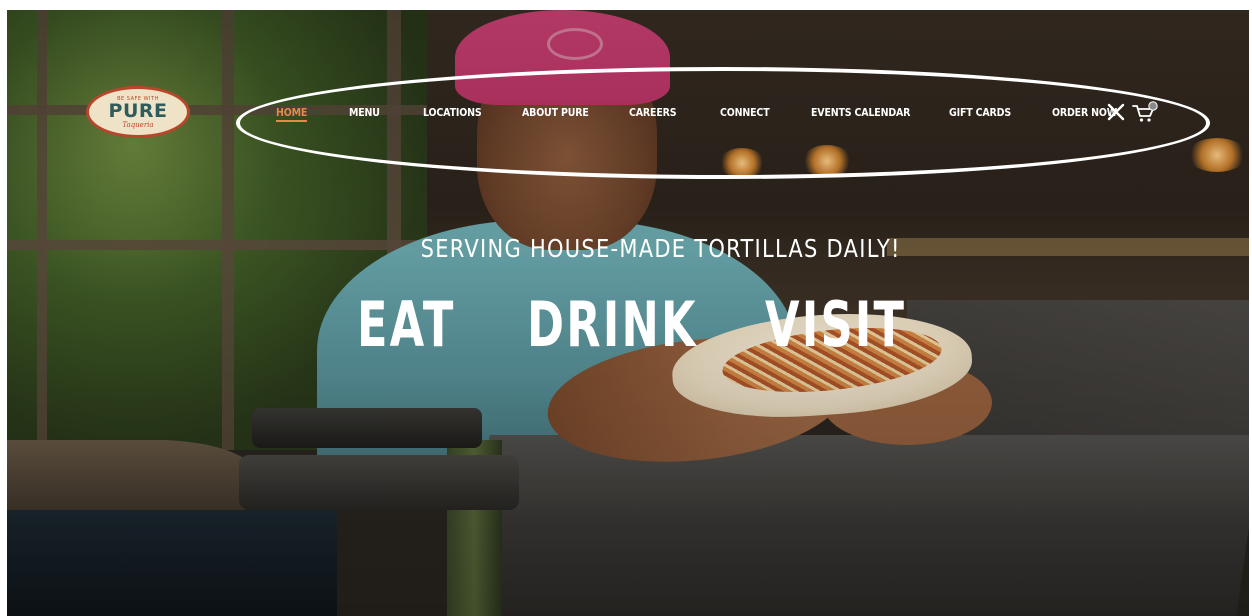  Describe the element at coordinates (612, 324) in the screenshot. I see `hero-word-drink: DRINK` at that location.